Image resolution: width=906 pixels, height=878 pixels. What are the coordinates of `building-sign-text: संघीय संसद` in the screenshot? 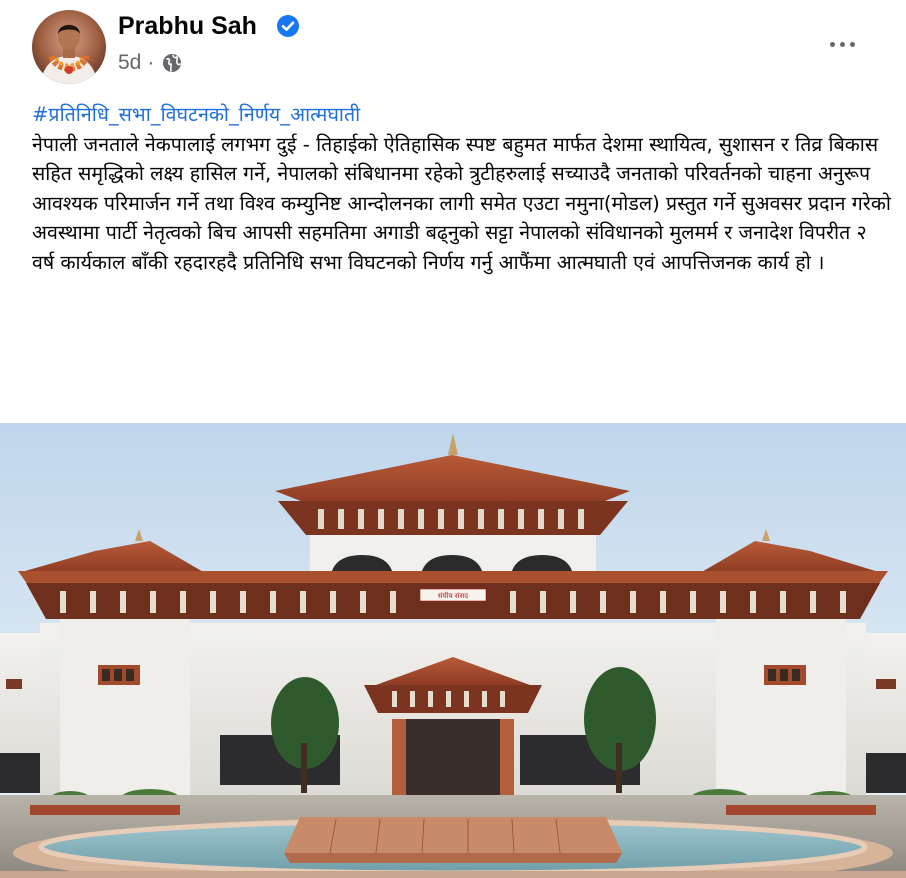 It's located at (453, 595).